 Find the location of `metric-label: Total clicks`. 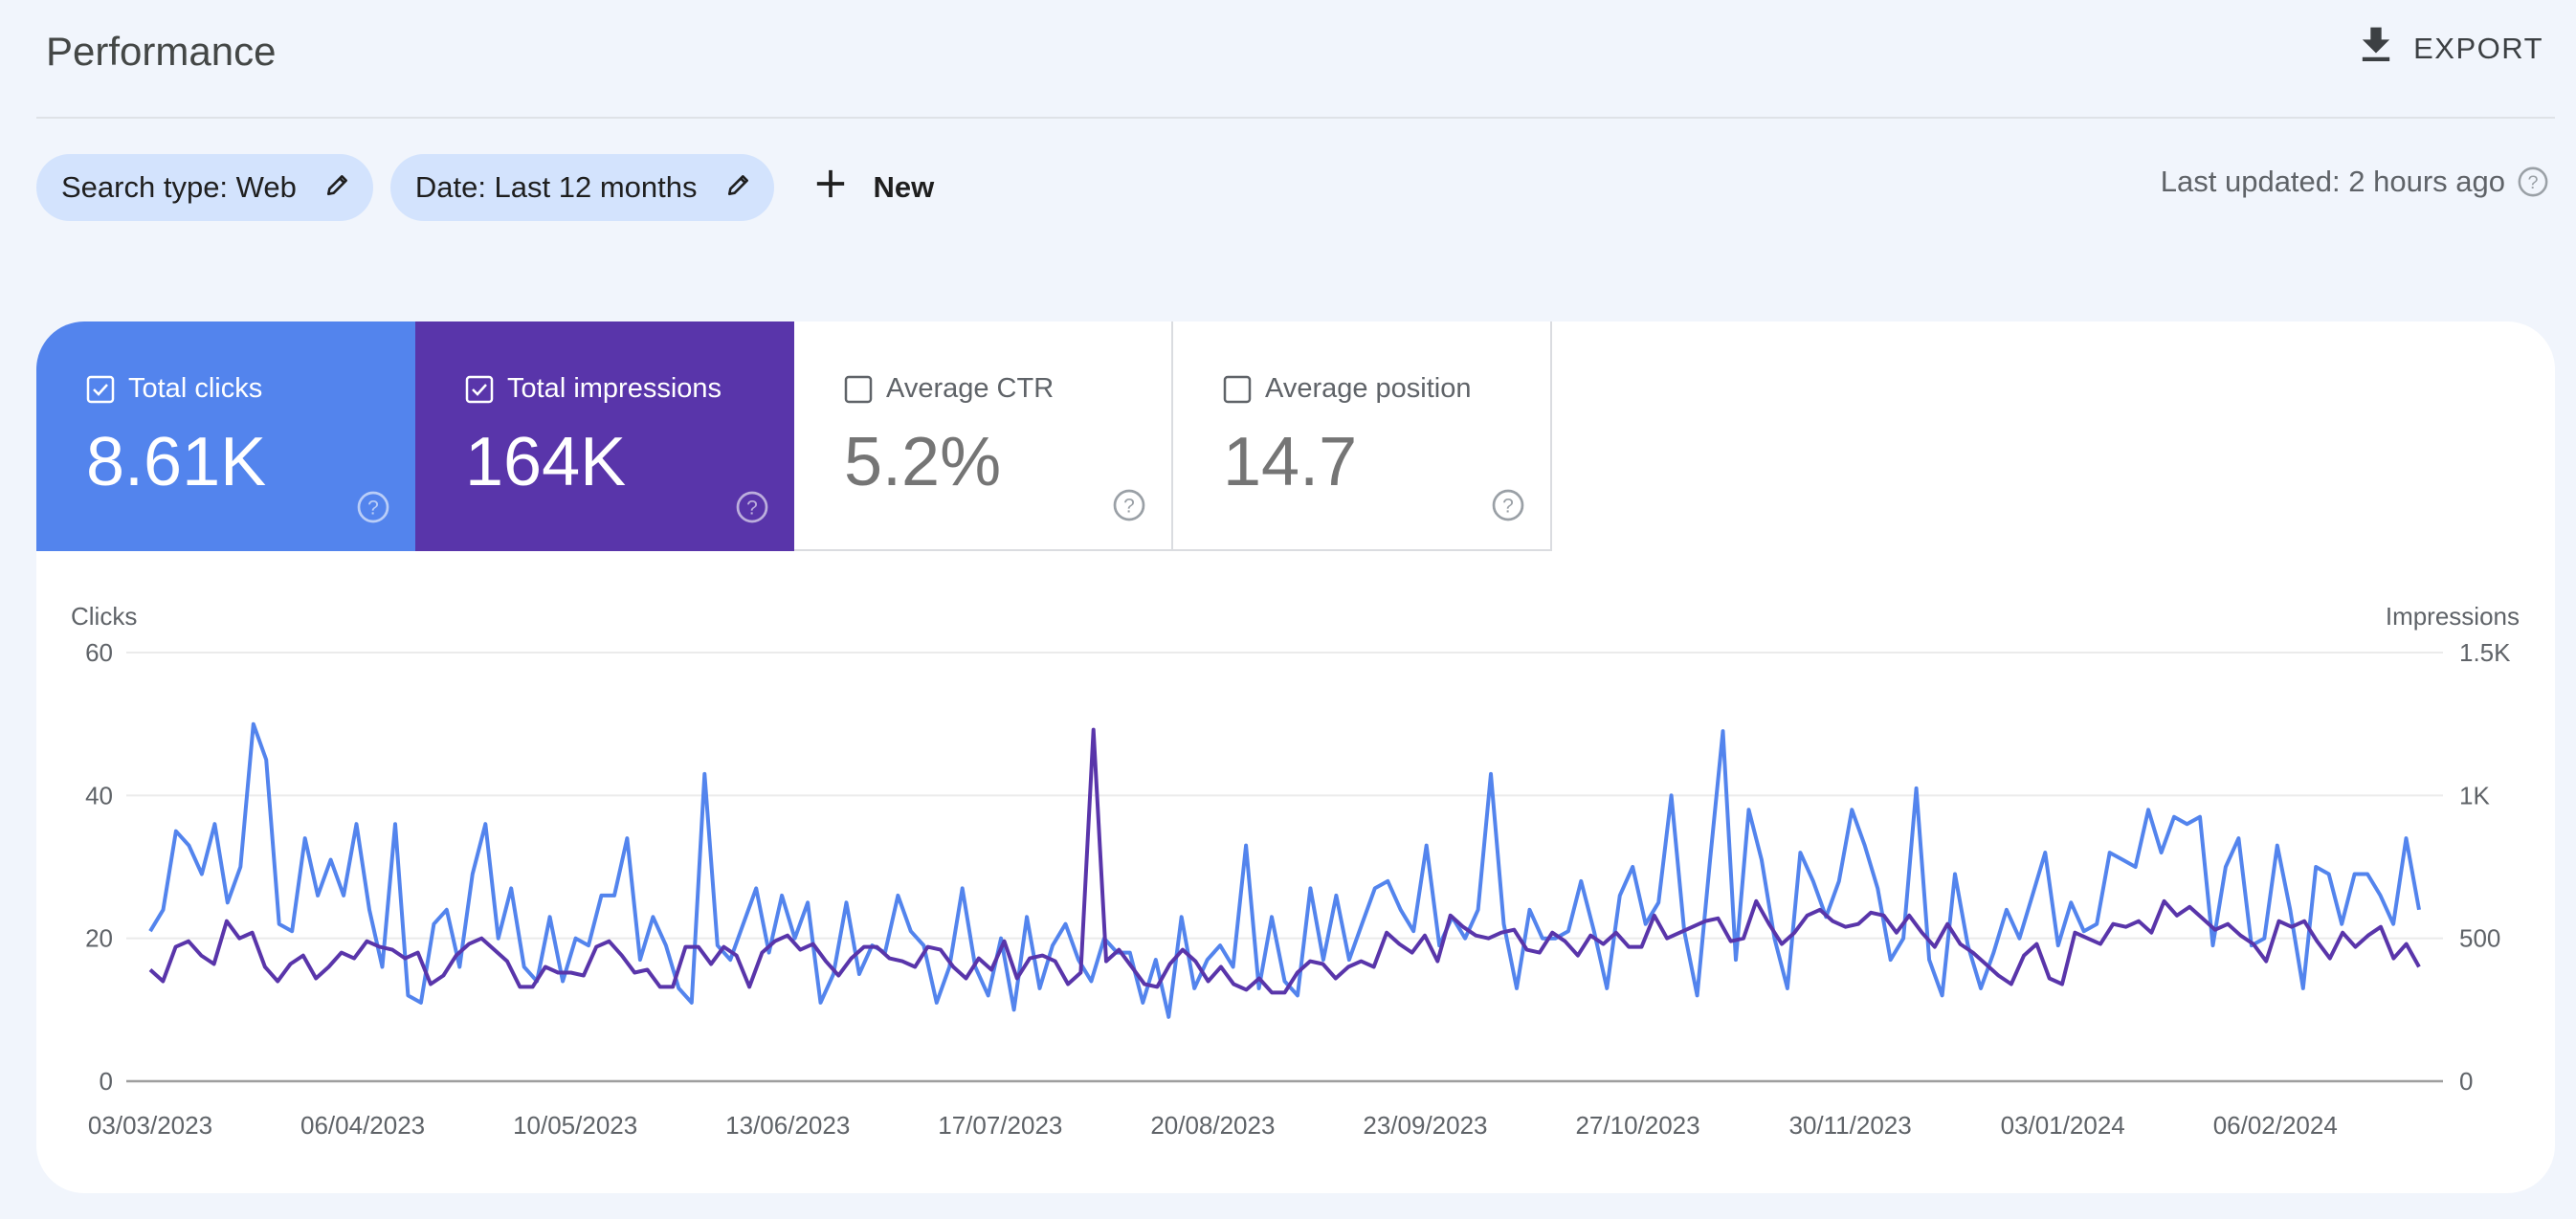

metric-label: Total clicks is located at coordinates (195, 389).